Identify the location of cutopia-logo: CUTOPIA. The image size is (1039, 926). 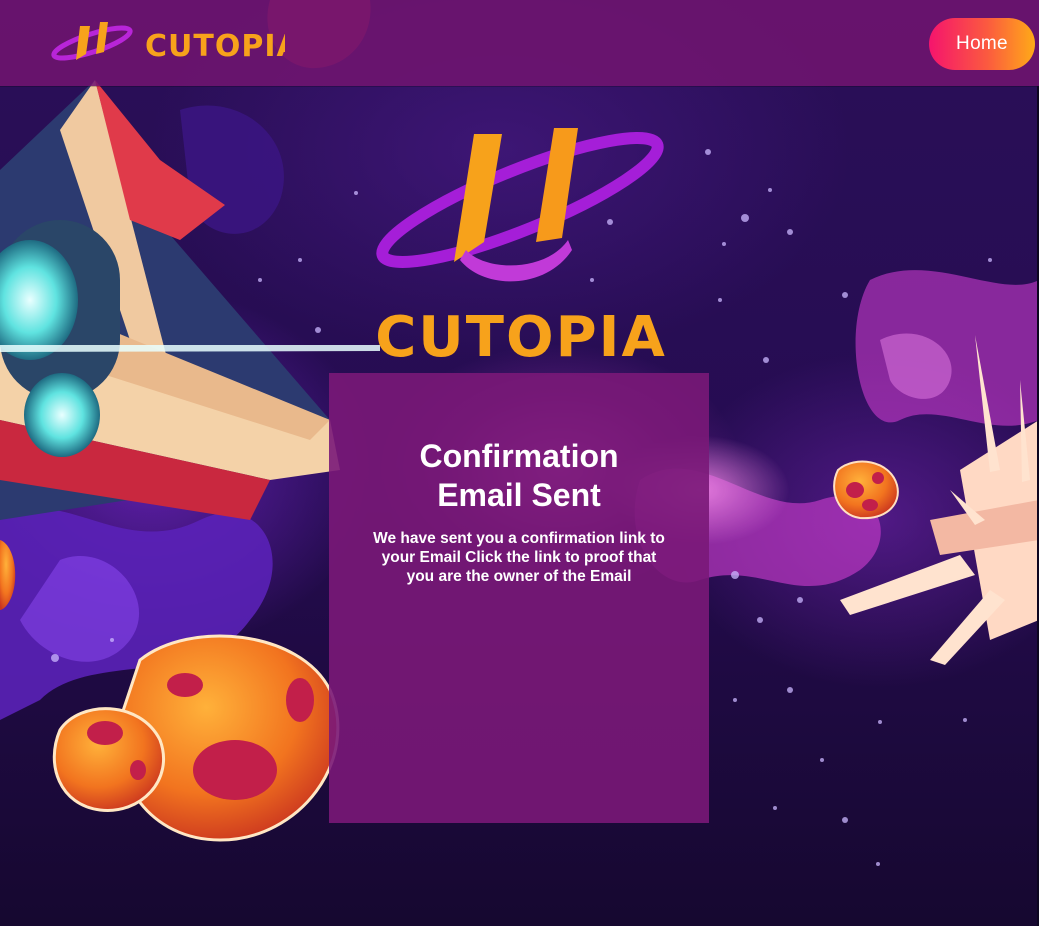
(167, 43).